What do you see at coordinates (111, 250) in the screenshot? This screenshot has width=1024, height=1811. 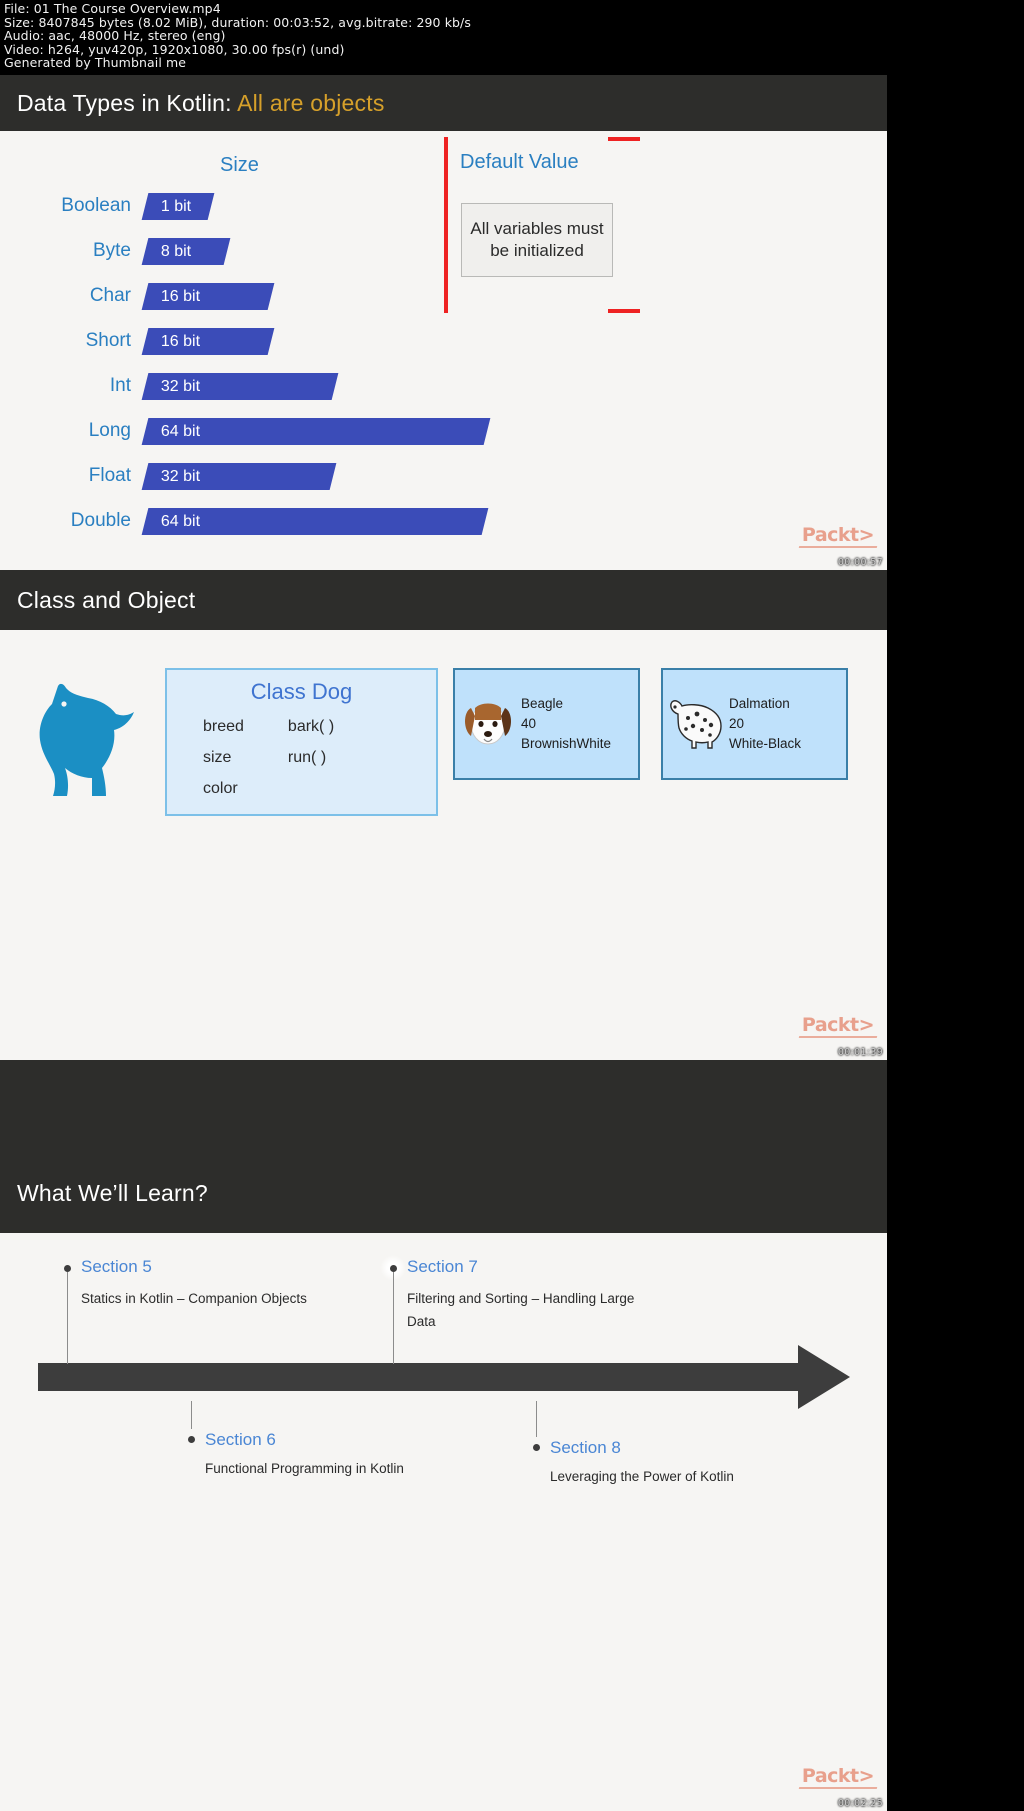 I see `bar-category-label: Byte` at bounding box center [111, 250].